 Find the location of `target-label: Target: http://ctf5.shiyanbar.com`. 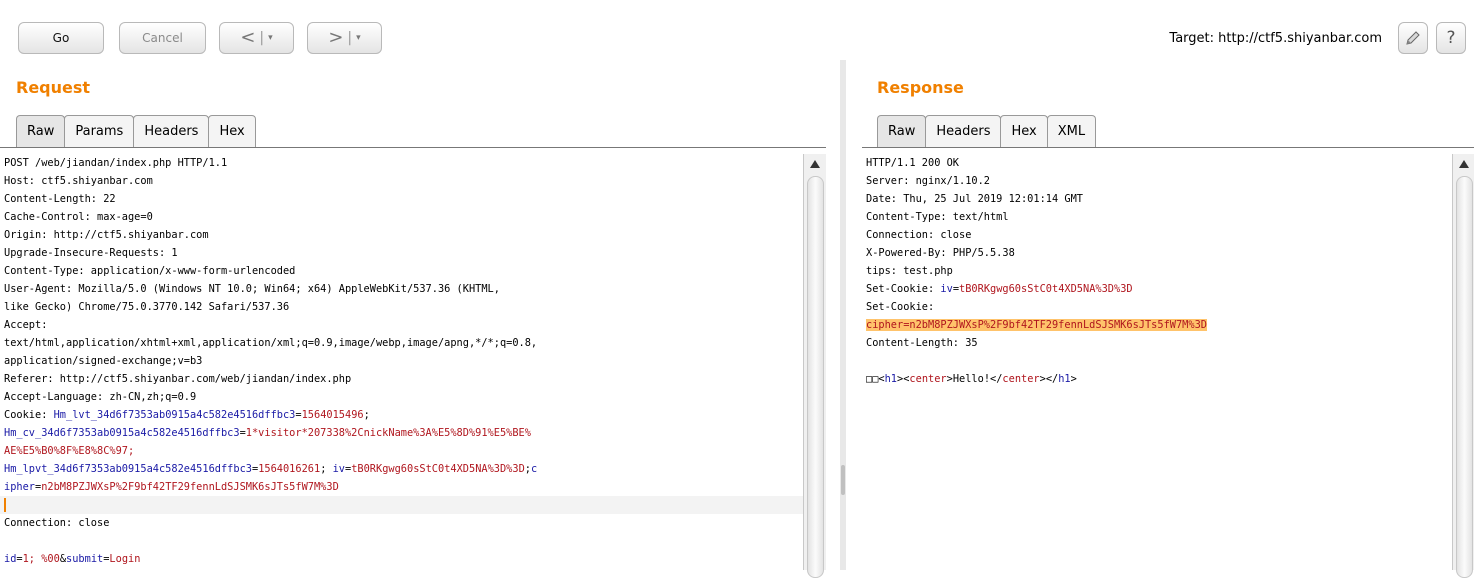

target-label: Target: http://ctf5.shiyanbar.com is located at coordinates (1275, 38).